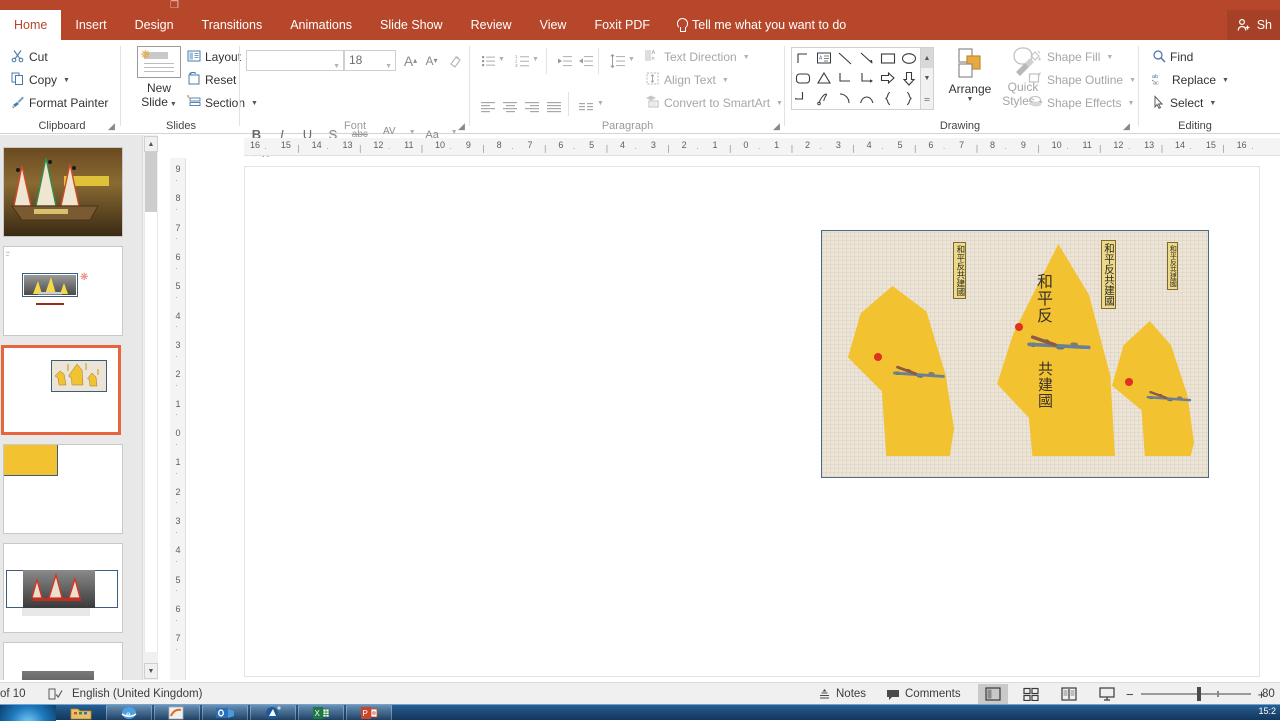 This screenshot has width=1280, height=721. What do you see at coordinates (522, 60) in the screenshot?
I see `numbering-button: 1 2 3` at bounding box center [522, 60].